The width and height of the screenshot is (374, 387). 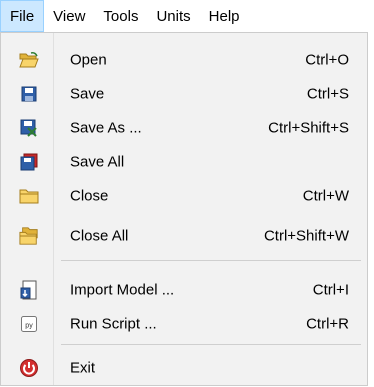 I want to click on menu-item-label: Close, so click(x=89, y=196).